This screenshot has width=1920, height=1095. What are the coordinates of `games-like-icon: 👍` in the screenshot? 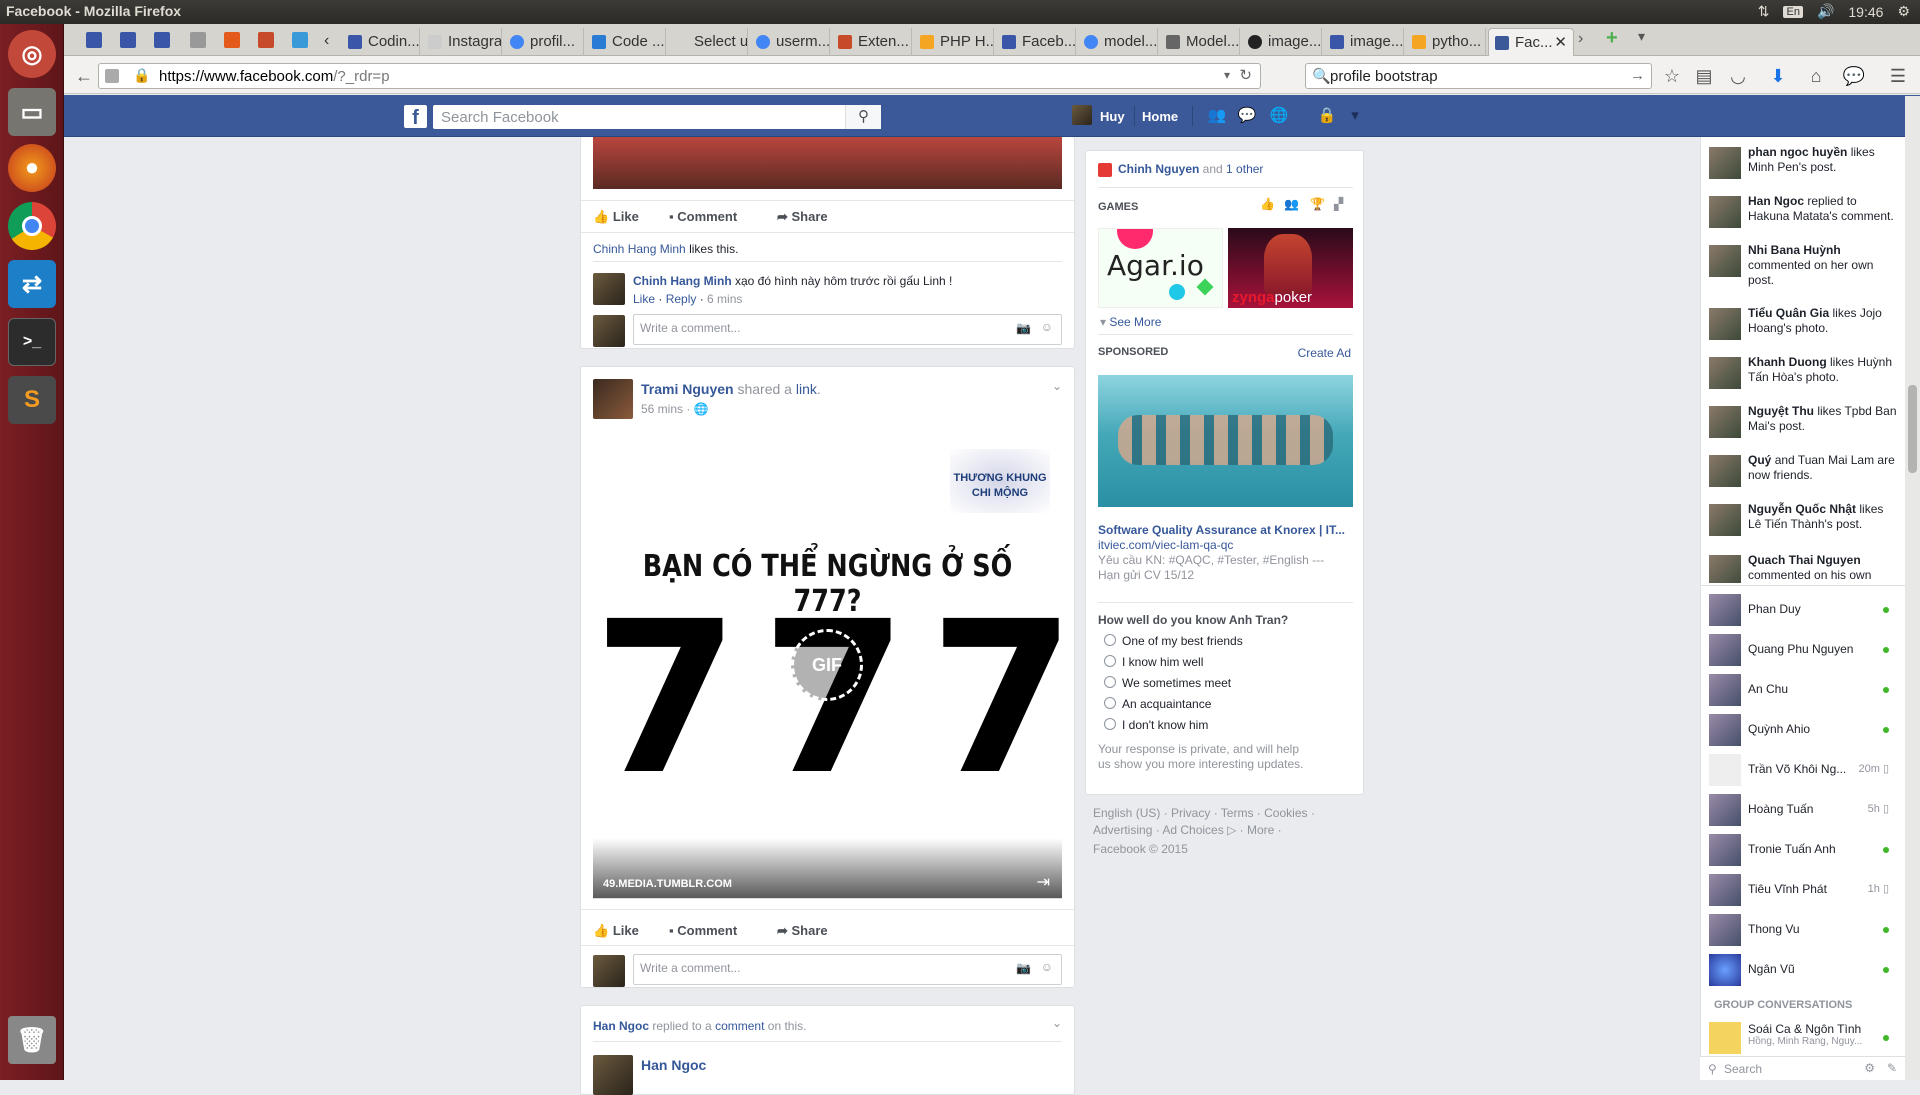 It's located at (1267, 204).